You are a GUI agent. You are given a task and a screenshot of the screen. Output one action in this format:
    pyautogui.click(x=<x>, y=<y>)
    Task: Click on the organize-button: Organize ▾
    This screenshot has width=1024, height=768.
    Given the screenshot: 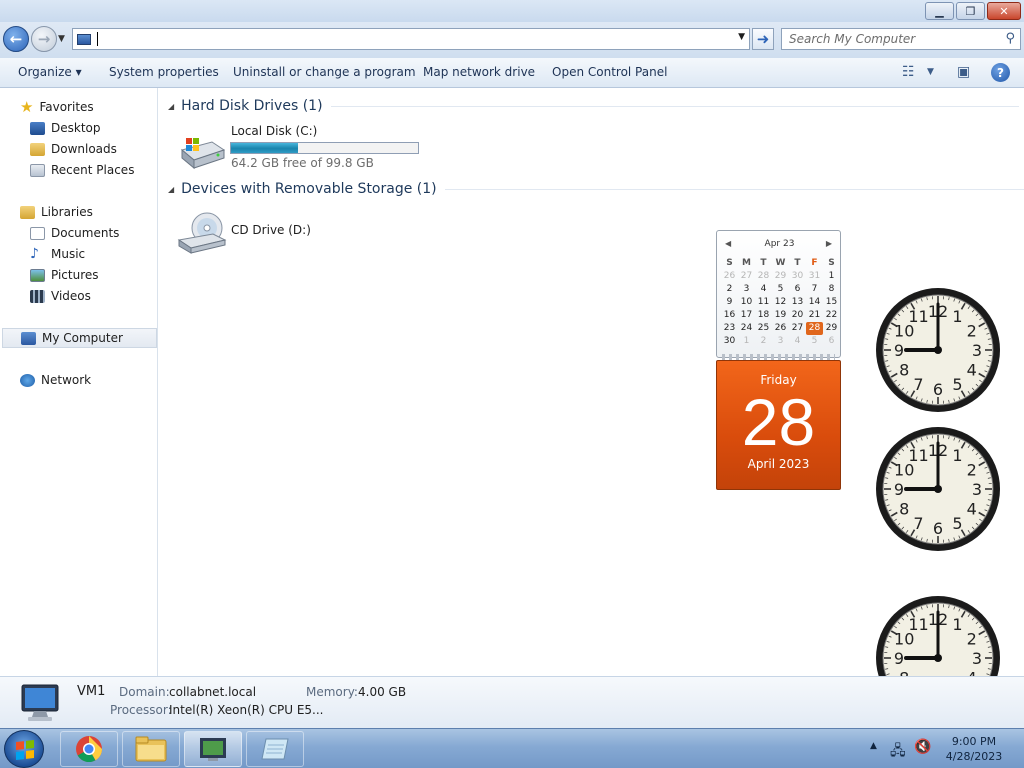 What is the action you would take?
    pyautogui.click(x=50, y=72)
    